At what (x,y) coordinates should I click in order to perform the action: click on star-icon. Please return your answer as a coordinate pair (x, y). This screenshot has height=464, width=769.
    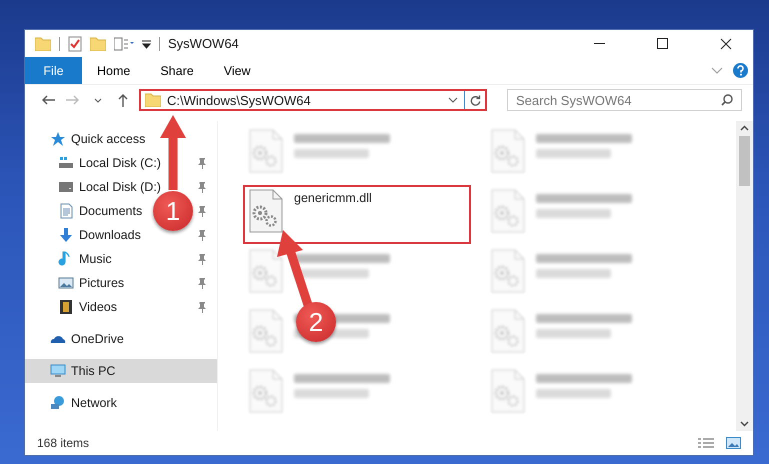
    Looking at the image, I should click on (58, 139).